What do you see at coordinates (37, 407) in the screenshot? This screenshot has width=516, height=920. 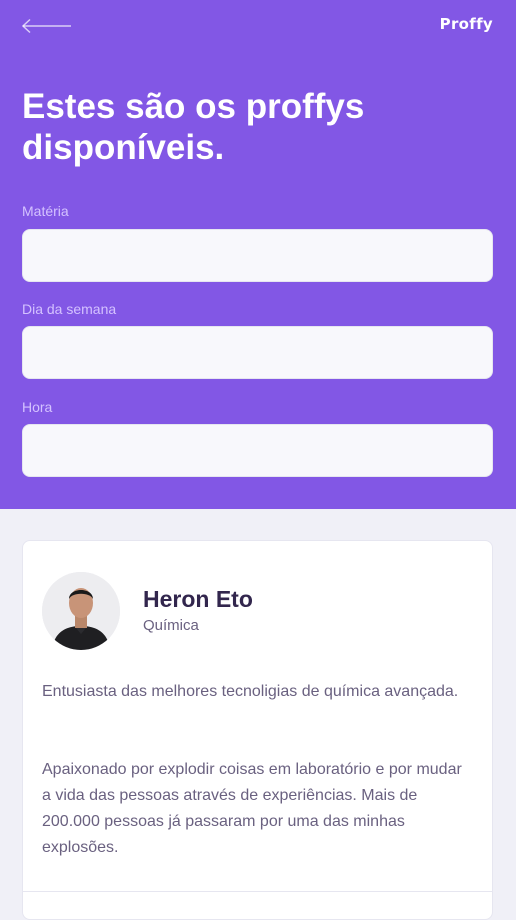 I see `time-label: Hora` at bounding box center [37, 407].